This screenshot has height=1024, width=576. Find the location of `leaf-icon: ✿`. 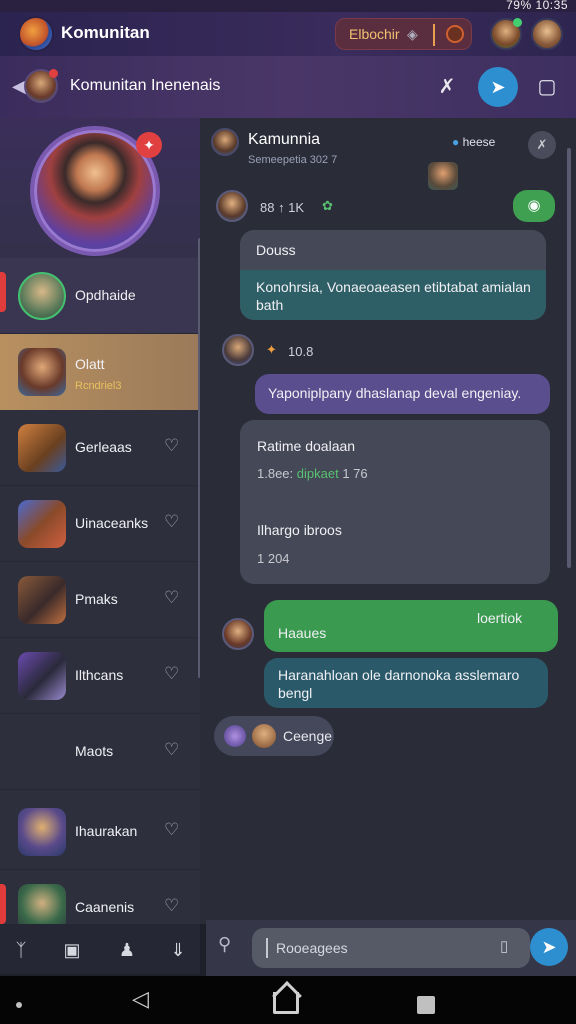

leaf-icon: ✿ is located at coordinates (327, 205).